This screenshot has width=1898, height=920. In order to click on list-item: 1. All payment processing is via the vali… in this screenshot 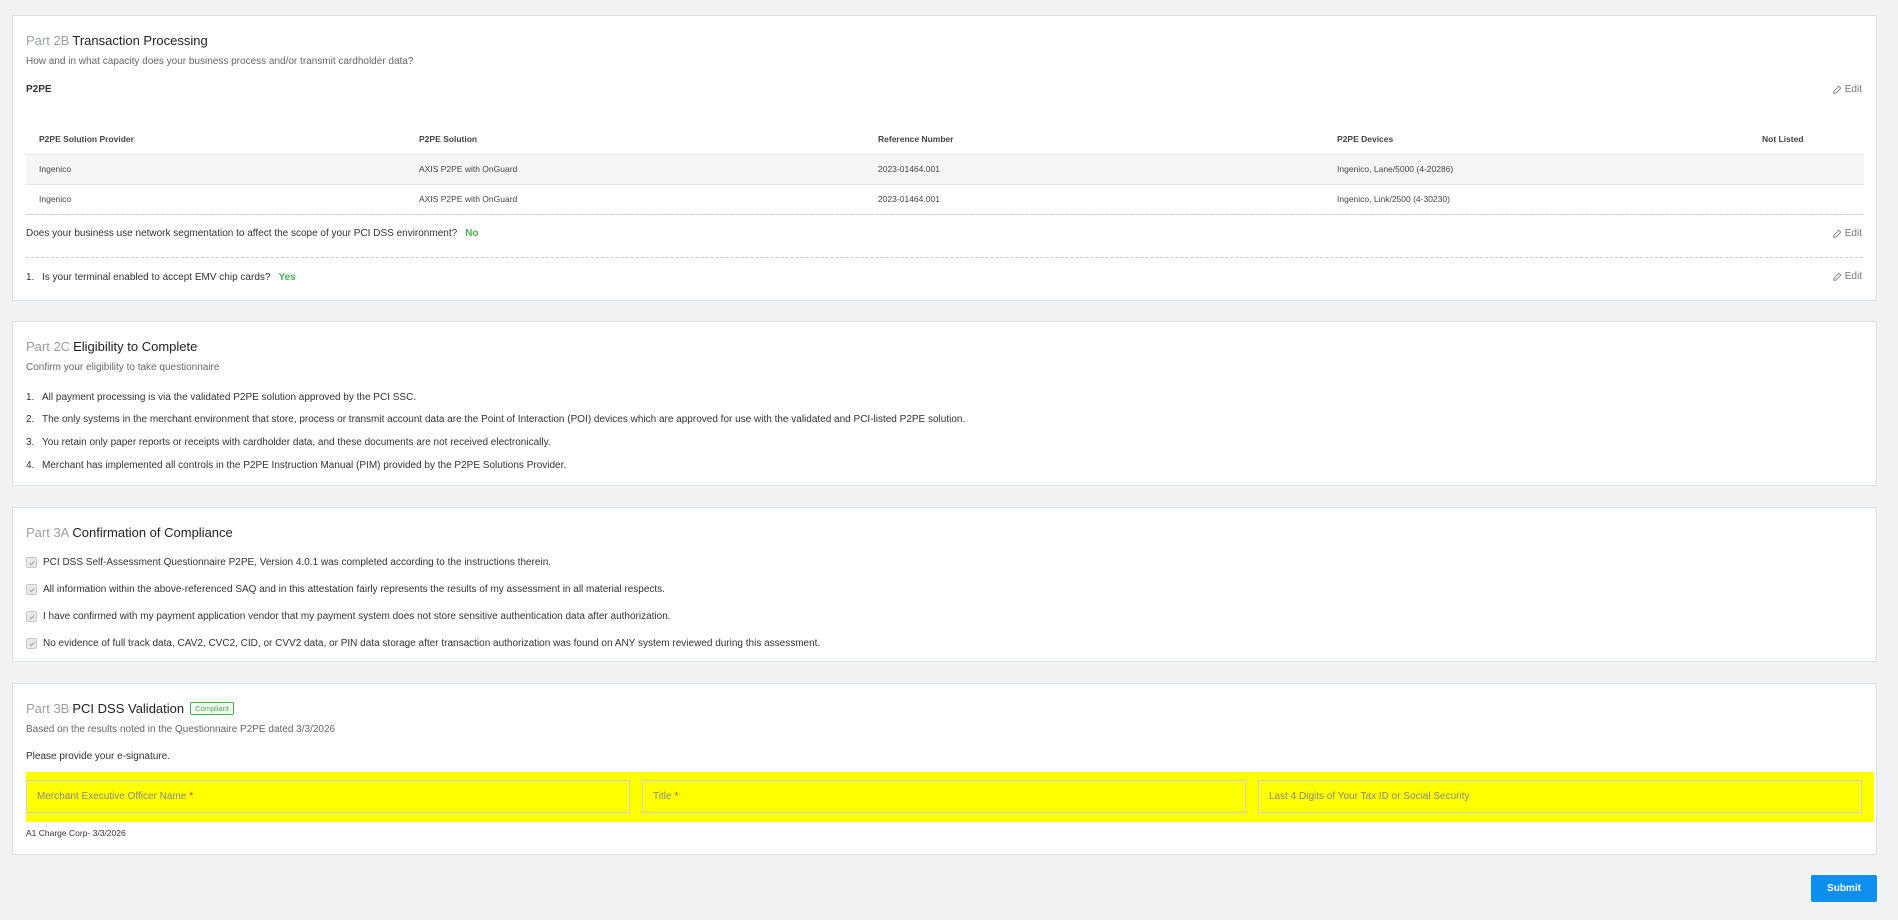, I will do `click(221, 397)`.